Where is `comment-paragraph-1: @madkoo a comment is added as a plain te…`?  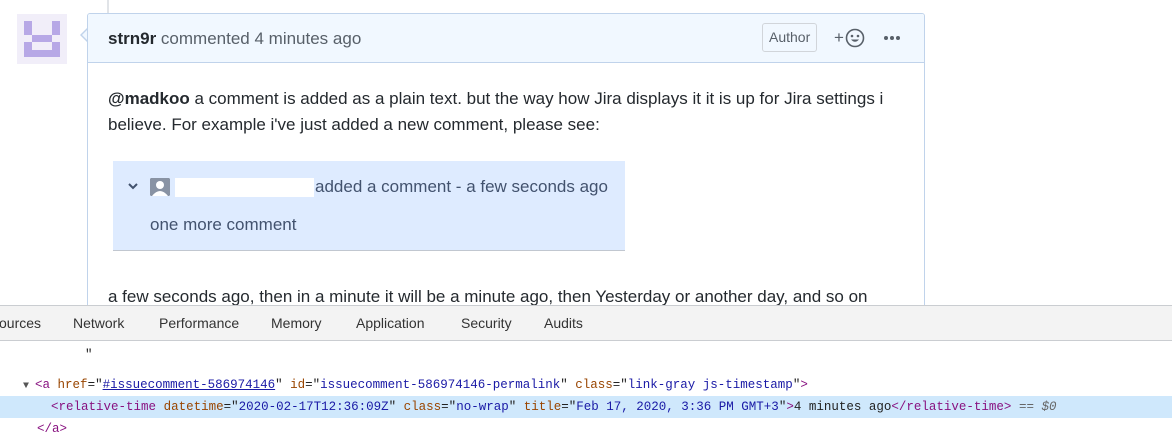
comment-paragraph-1: @madkoo a comment is added as a plain te… is located at coordinates (508, 99).